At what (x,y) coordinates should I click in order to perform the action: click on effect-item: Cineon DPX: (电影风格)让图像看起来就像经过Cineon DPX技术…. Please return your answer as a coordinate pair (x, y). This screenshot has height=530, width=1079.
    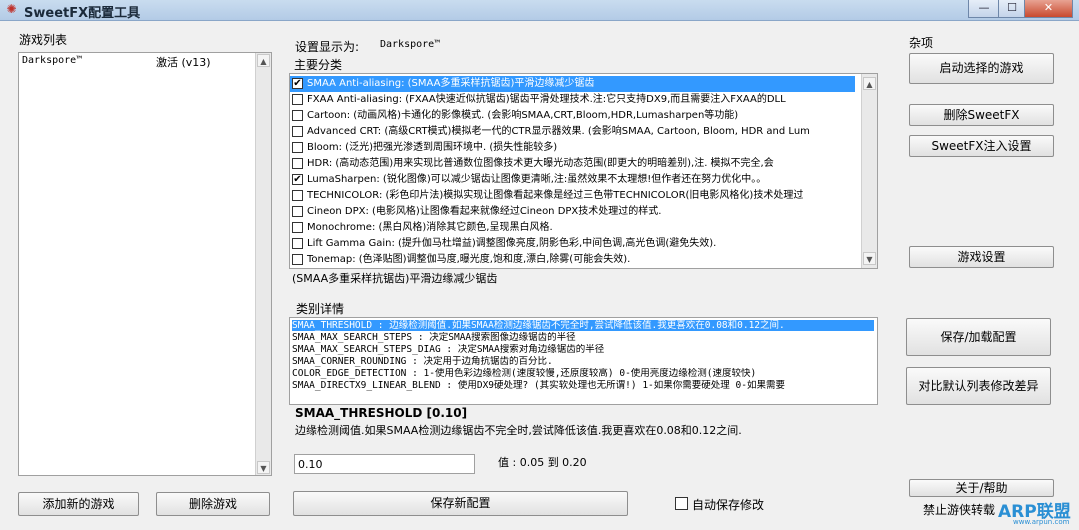
    Looking at the image, I should click on (572, 212).